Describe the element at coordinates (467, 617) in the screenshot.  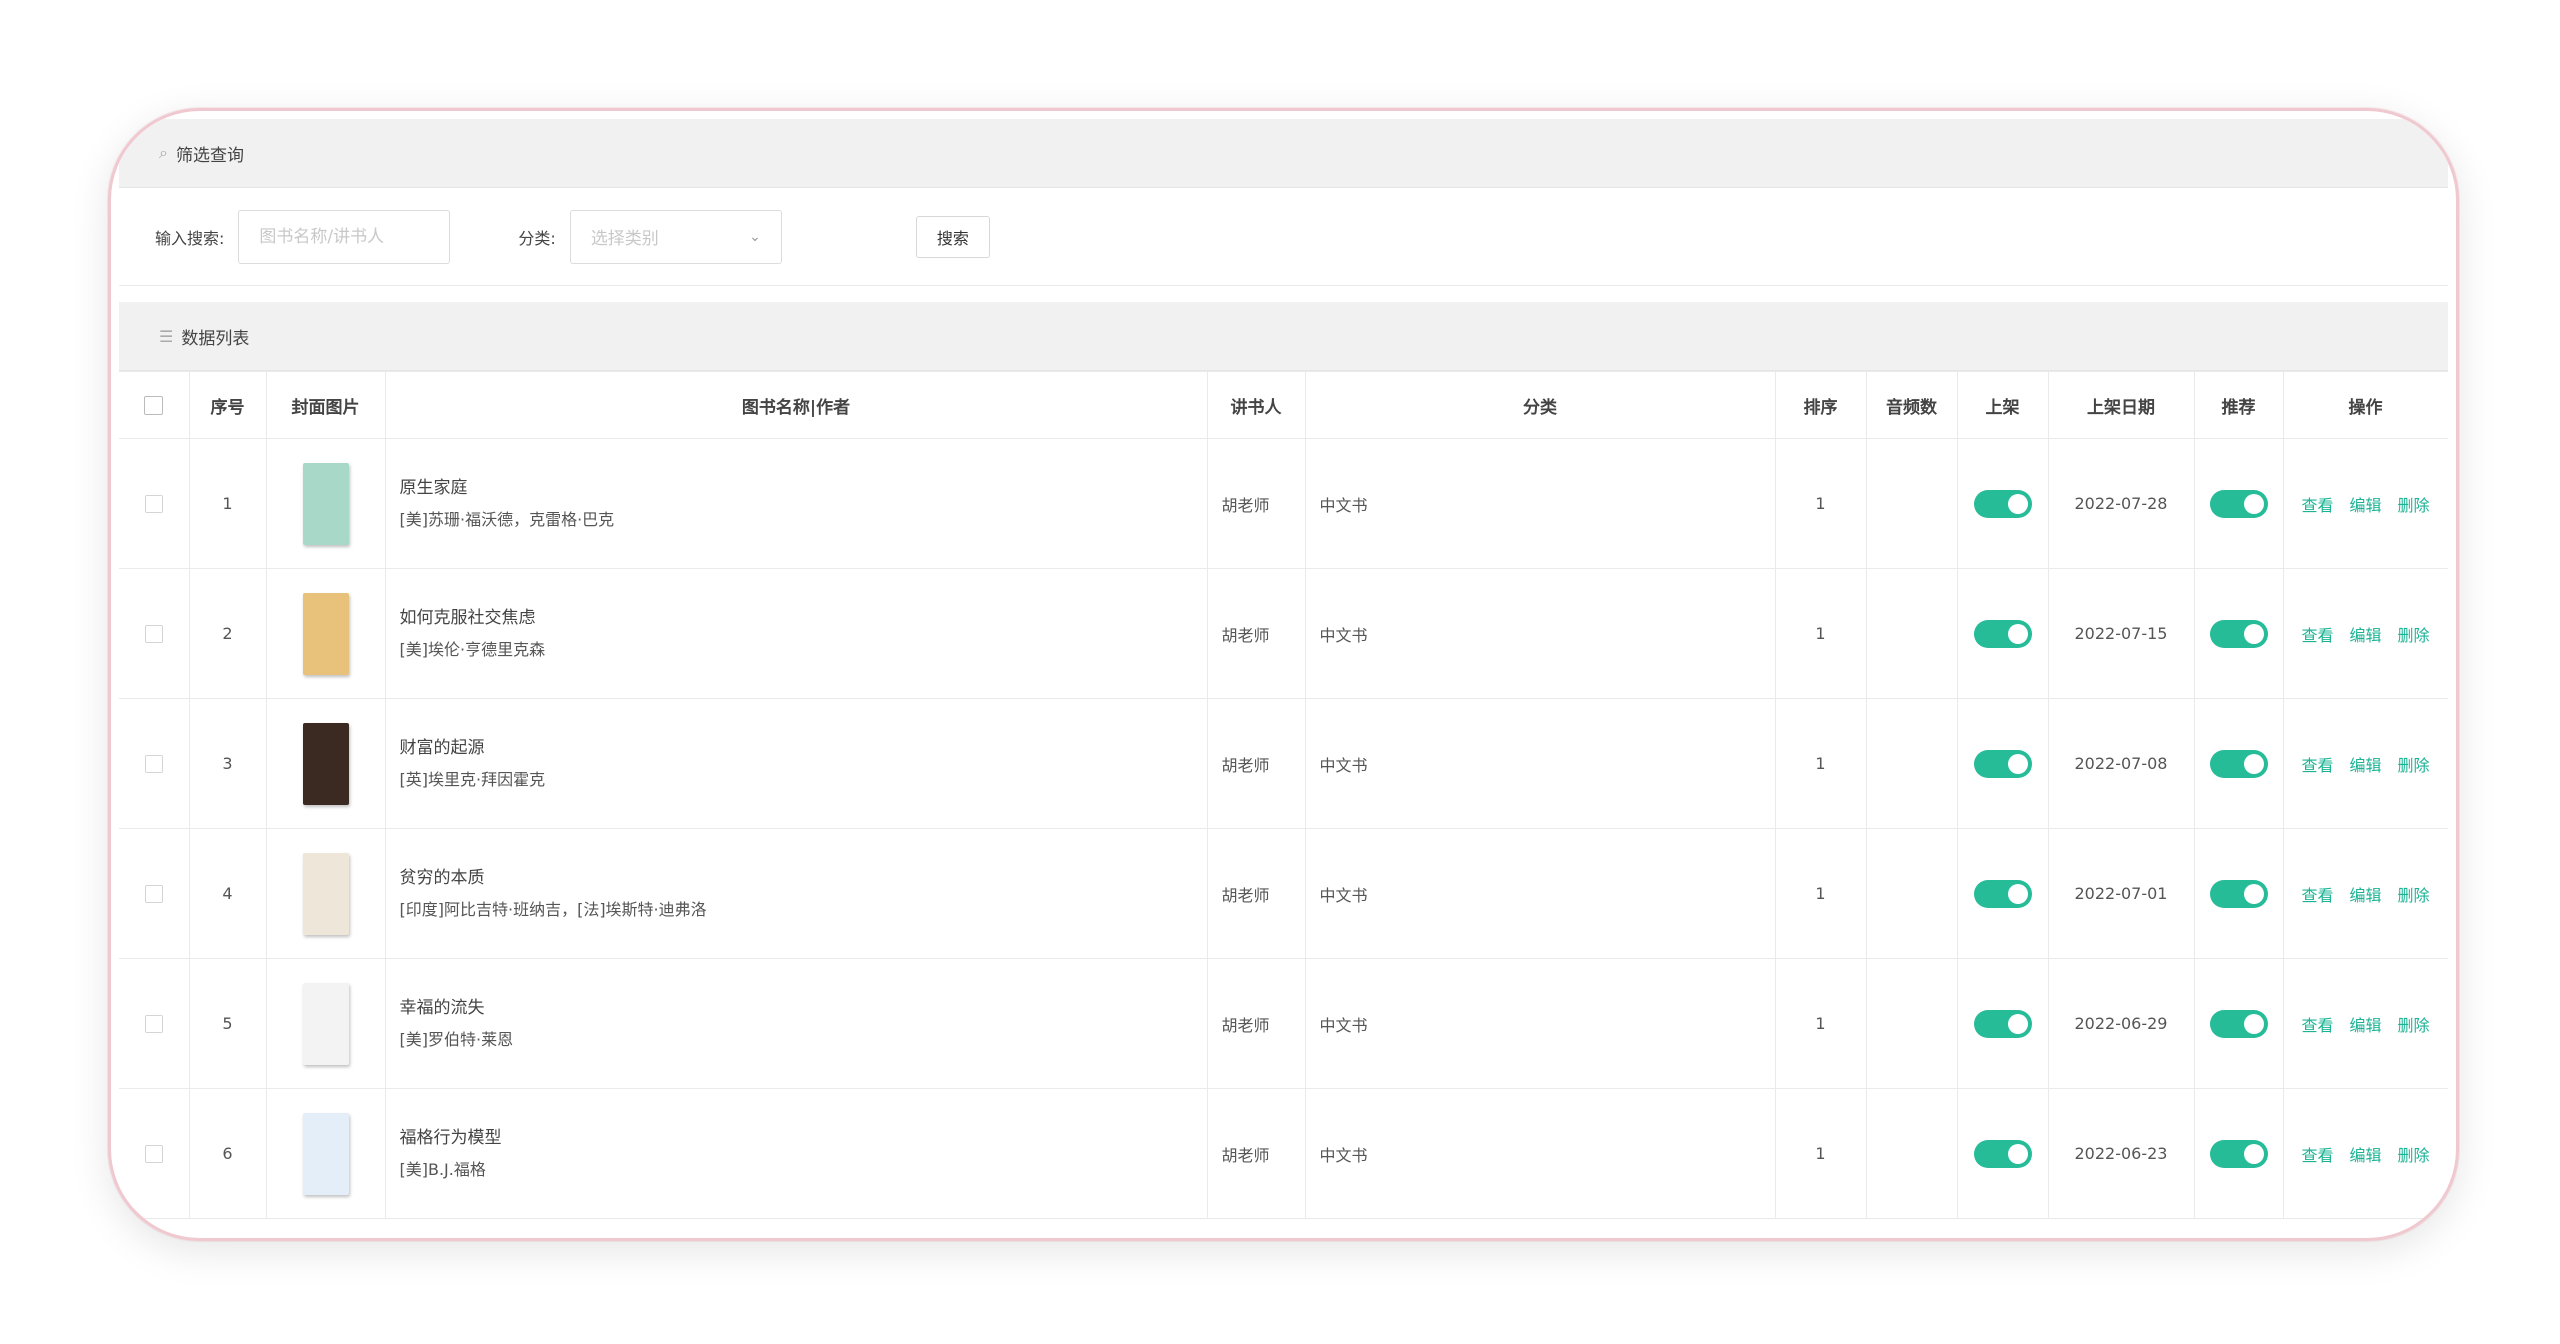
I see `book-title: 如何克服社交焦虑` at that location.